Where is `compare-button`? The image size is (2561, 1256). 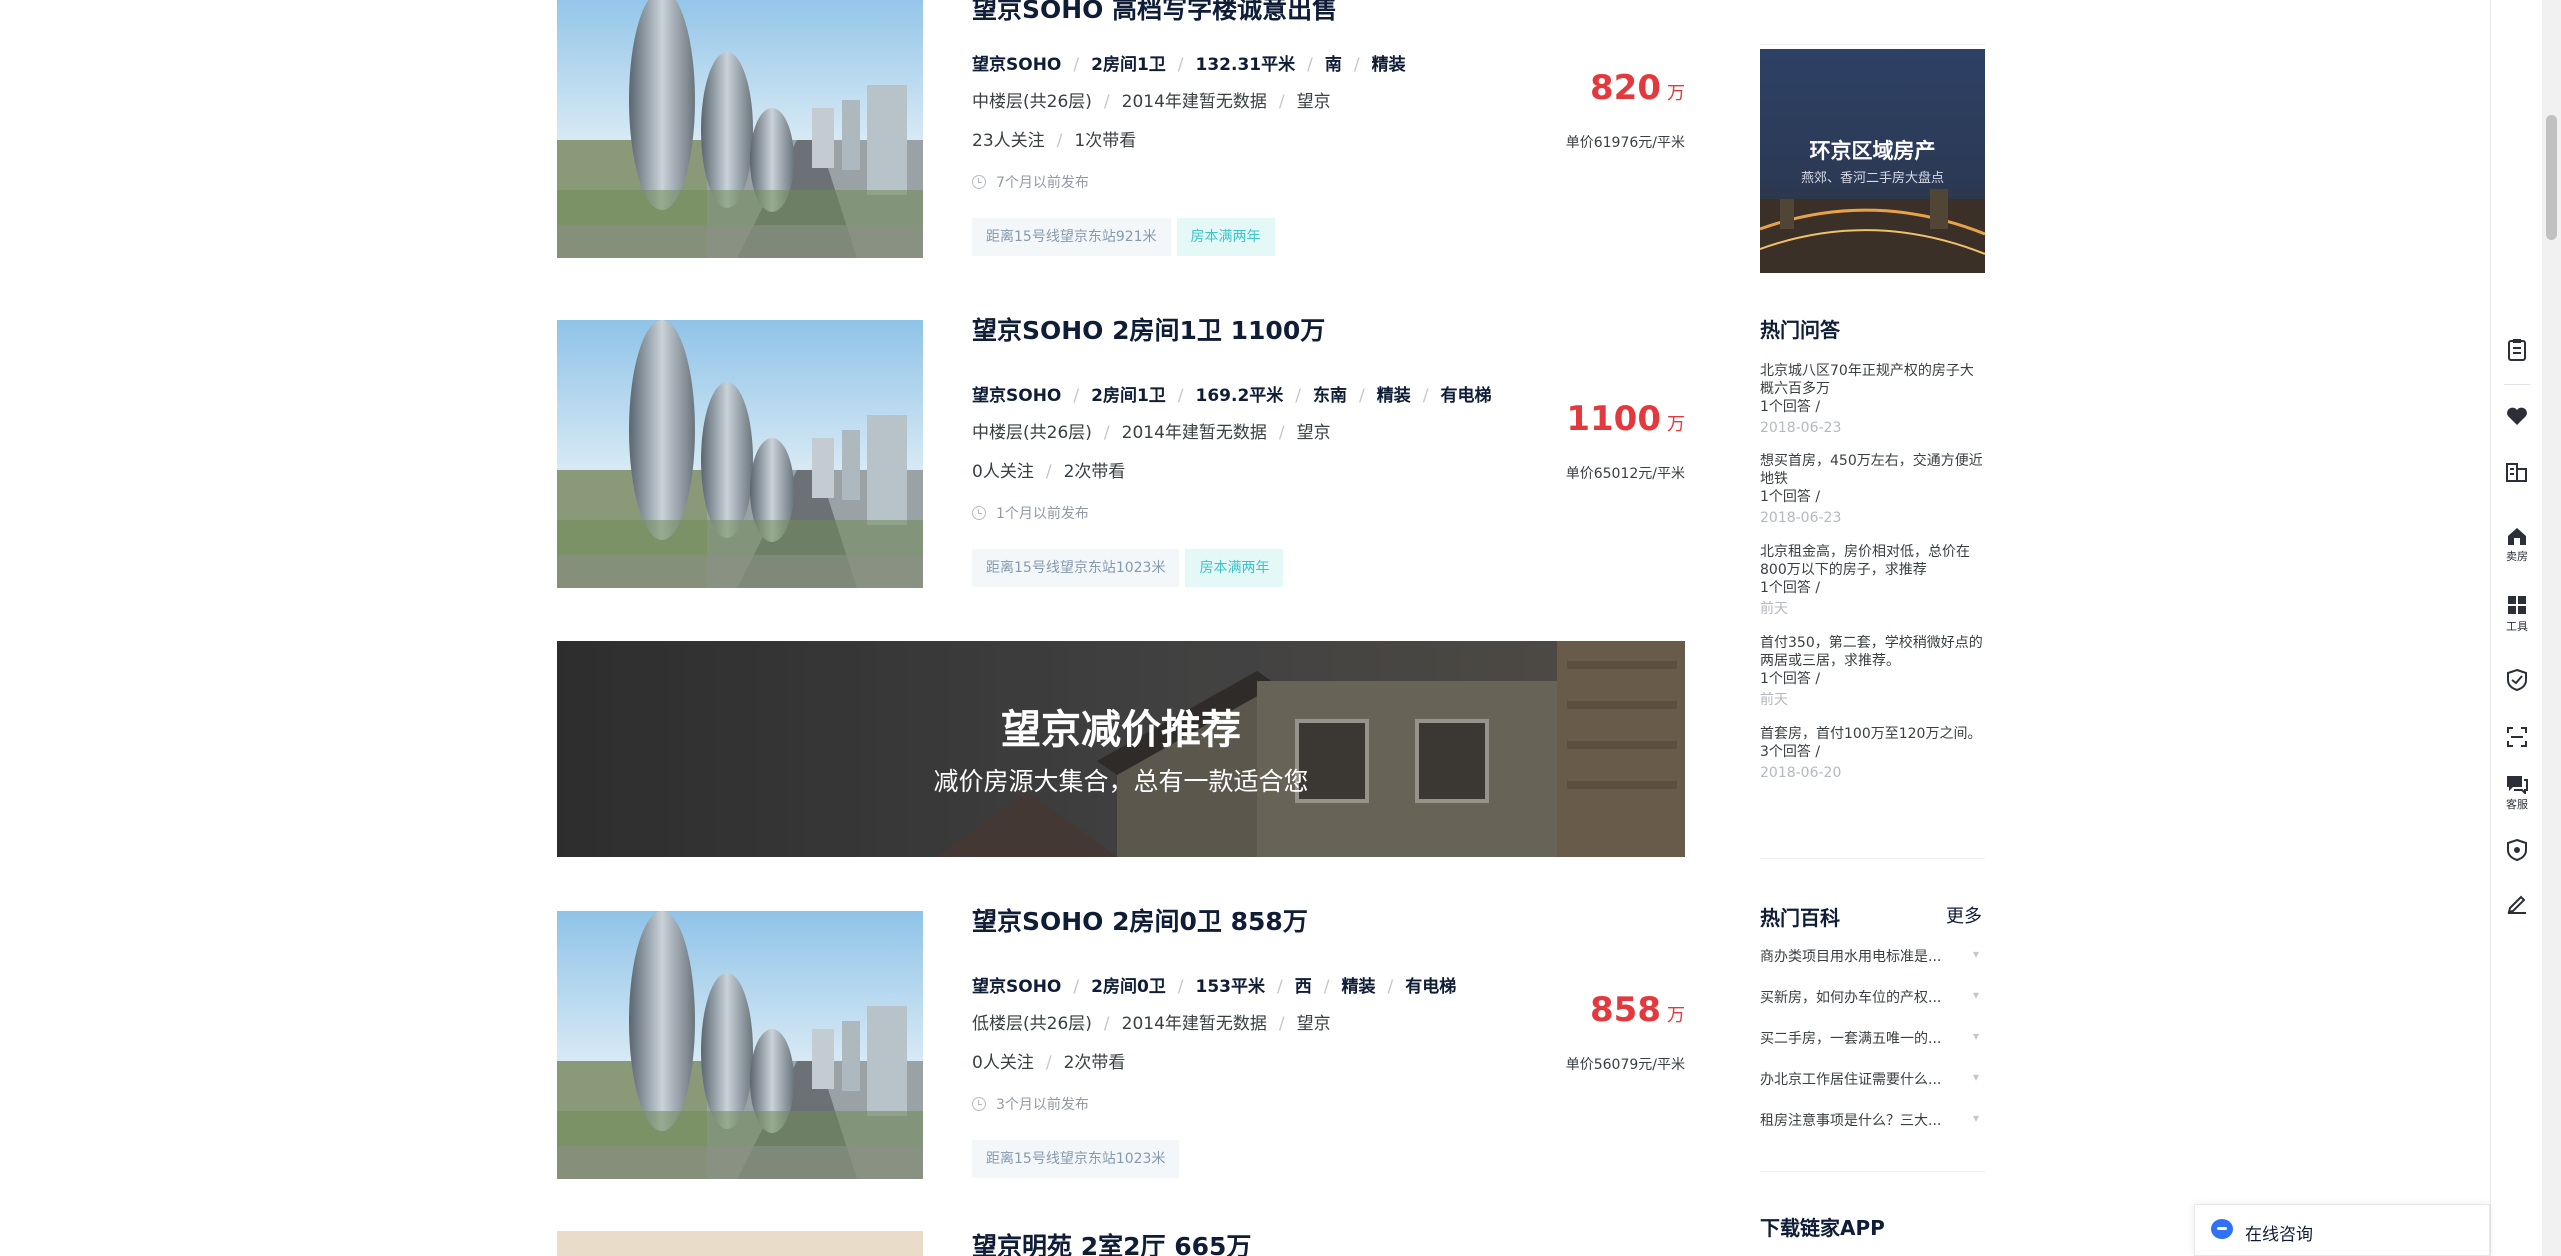
compare-button is located at coordinates (2517, 472).